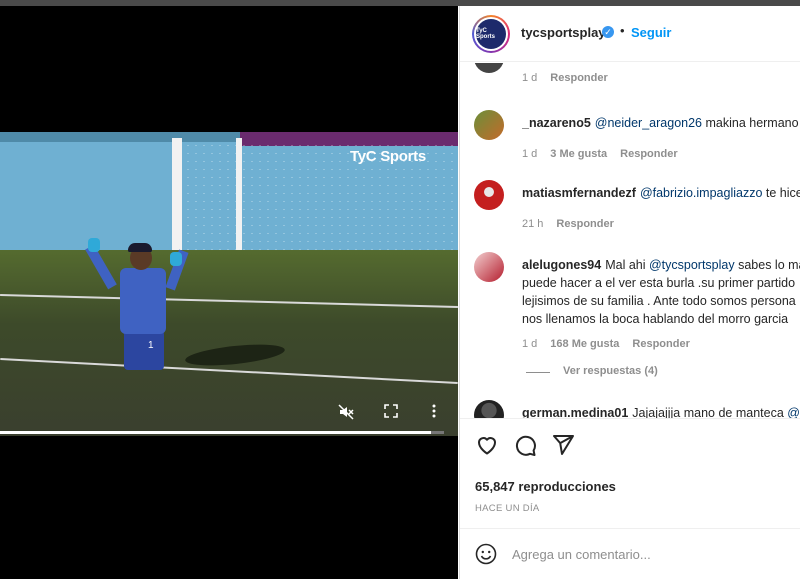 The width and height of the screenshot is (800, 579). What do you see at coordinates (391, 413) in the screenshot?
I see `fullscreen-icon` at bounding box center [391, 413].